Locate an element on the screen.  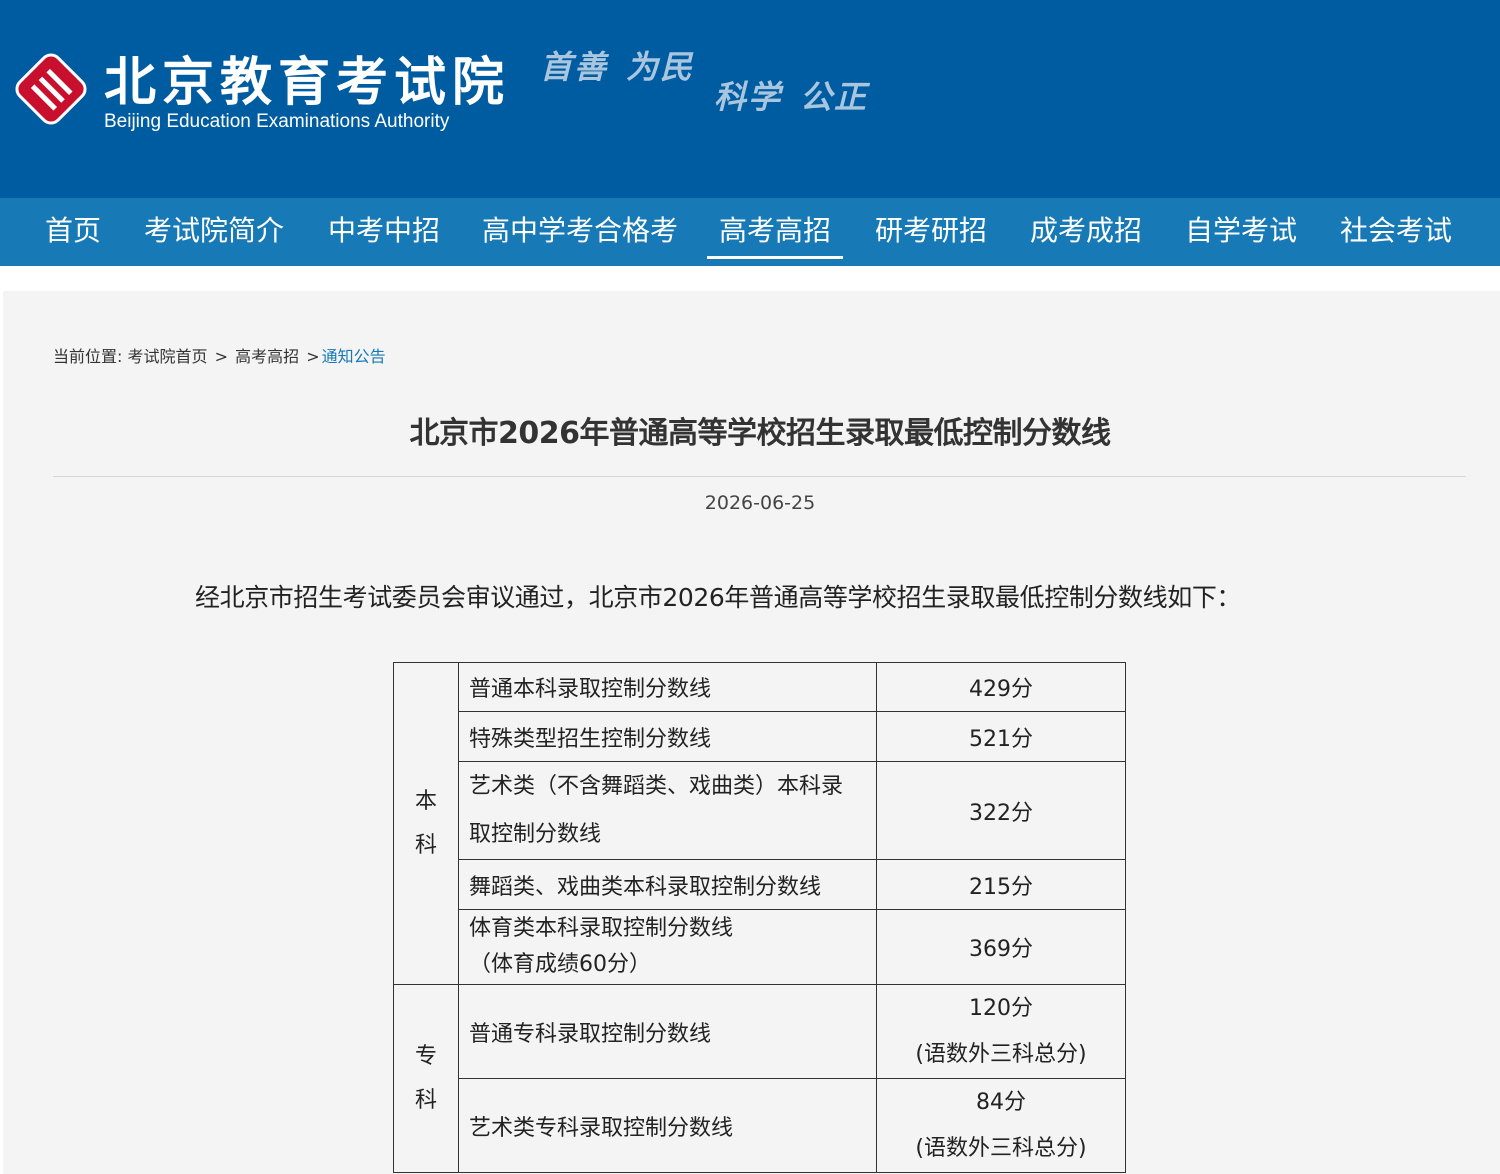
item-label: 普通专科录取控制分数线 is located at coordinates (590, 1034).